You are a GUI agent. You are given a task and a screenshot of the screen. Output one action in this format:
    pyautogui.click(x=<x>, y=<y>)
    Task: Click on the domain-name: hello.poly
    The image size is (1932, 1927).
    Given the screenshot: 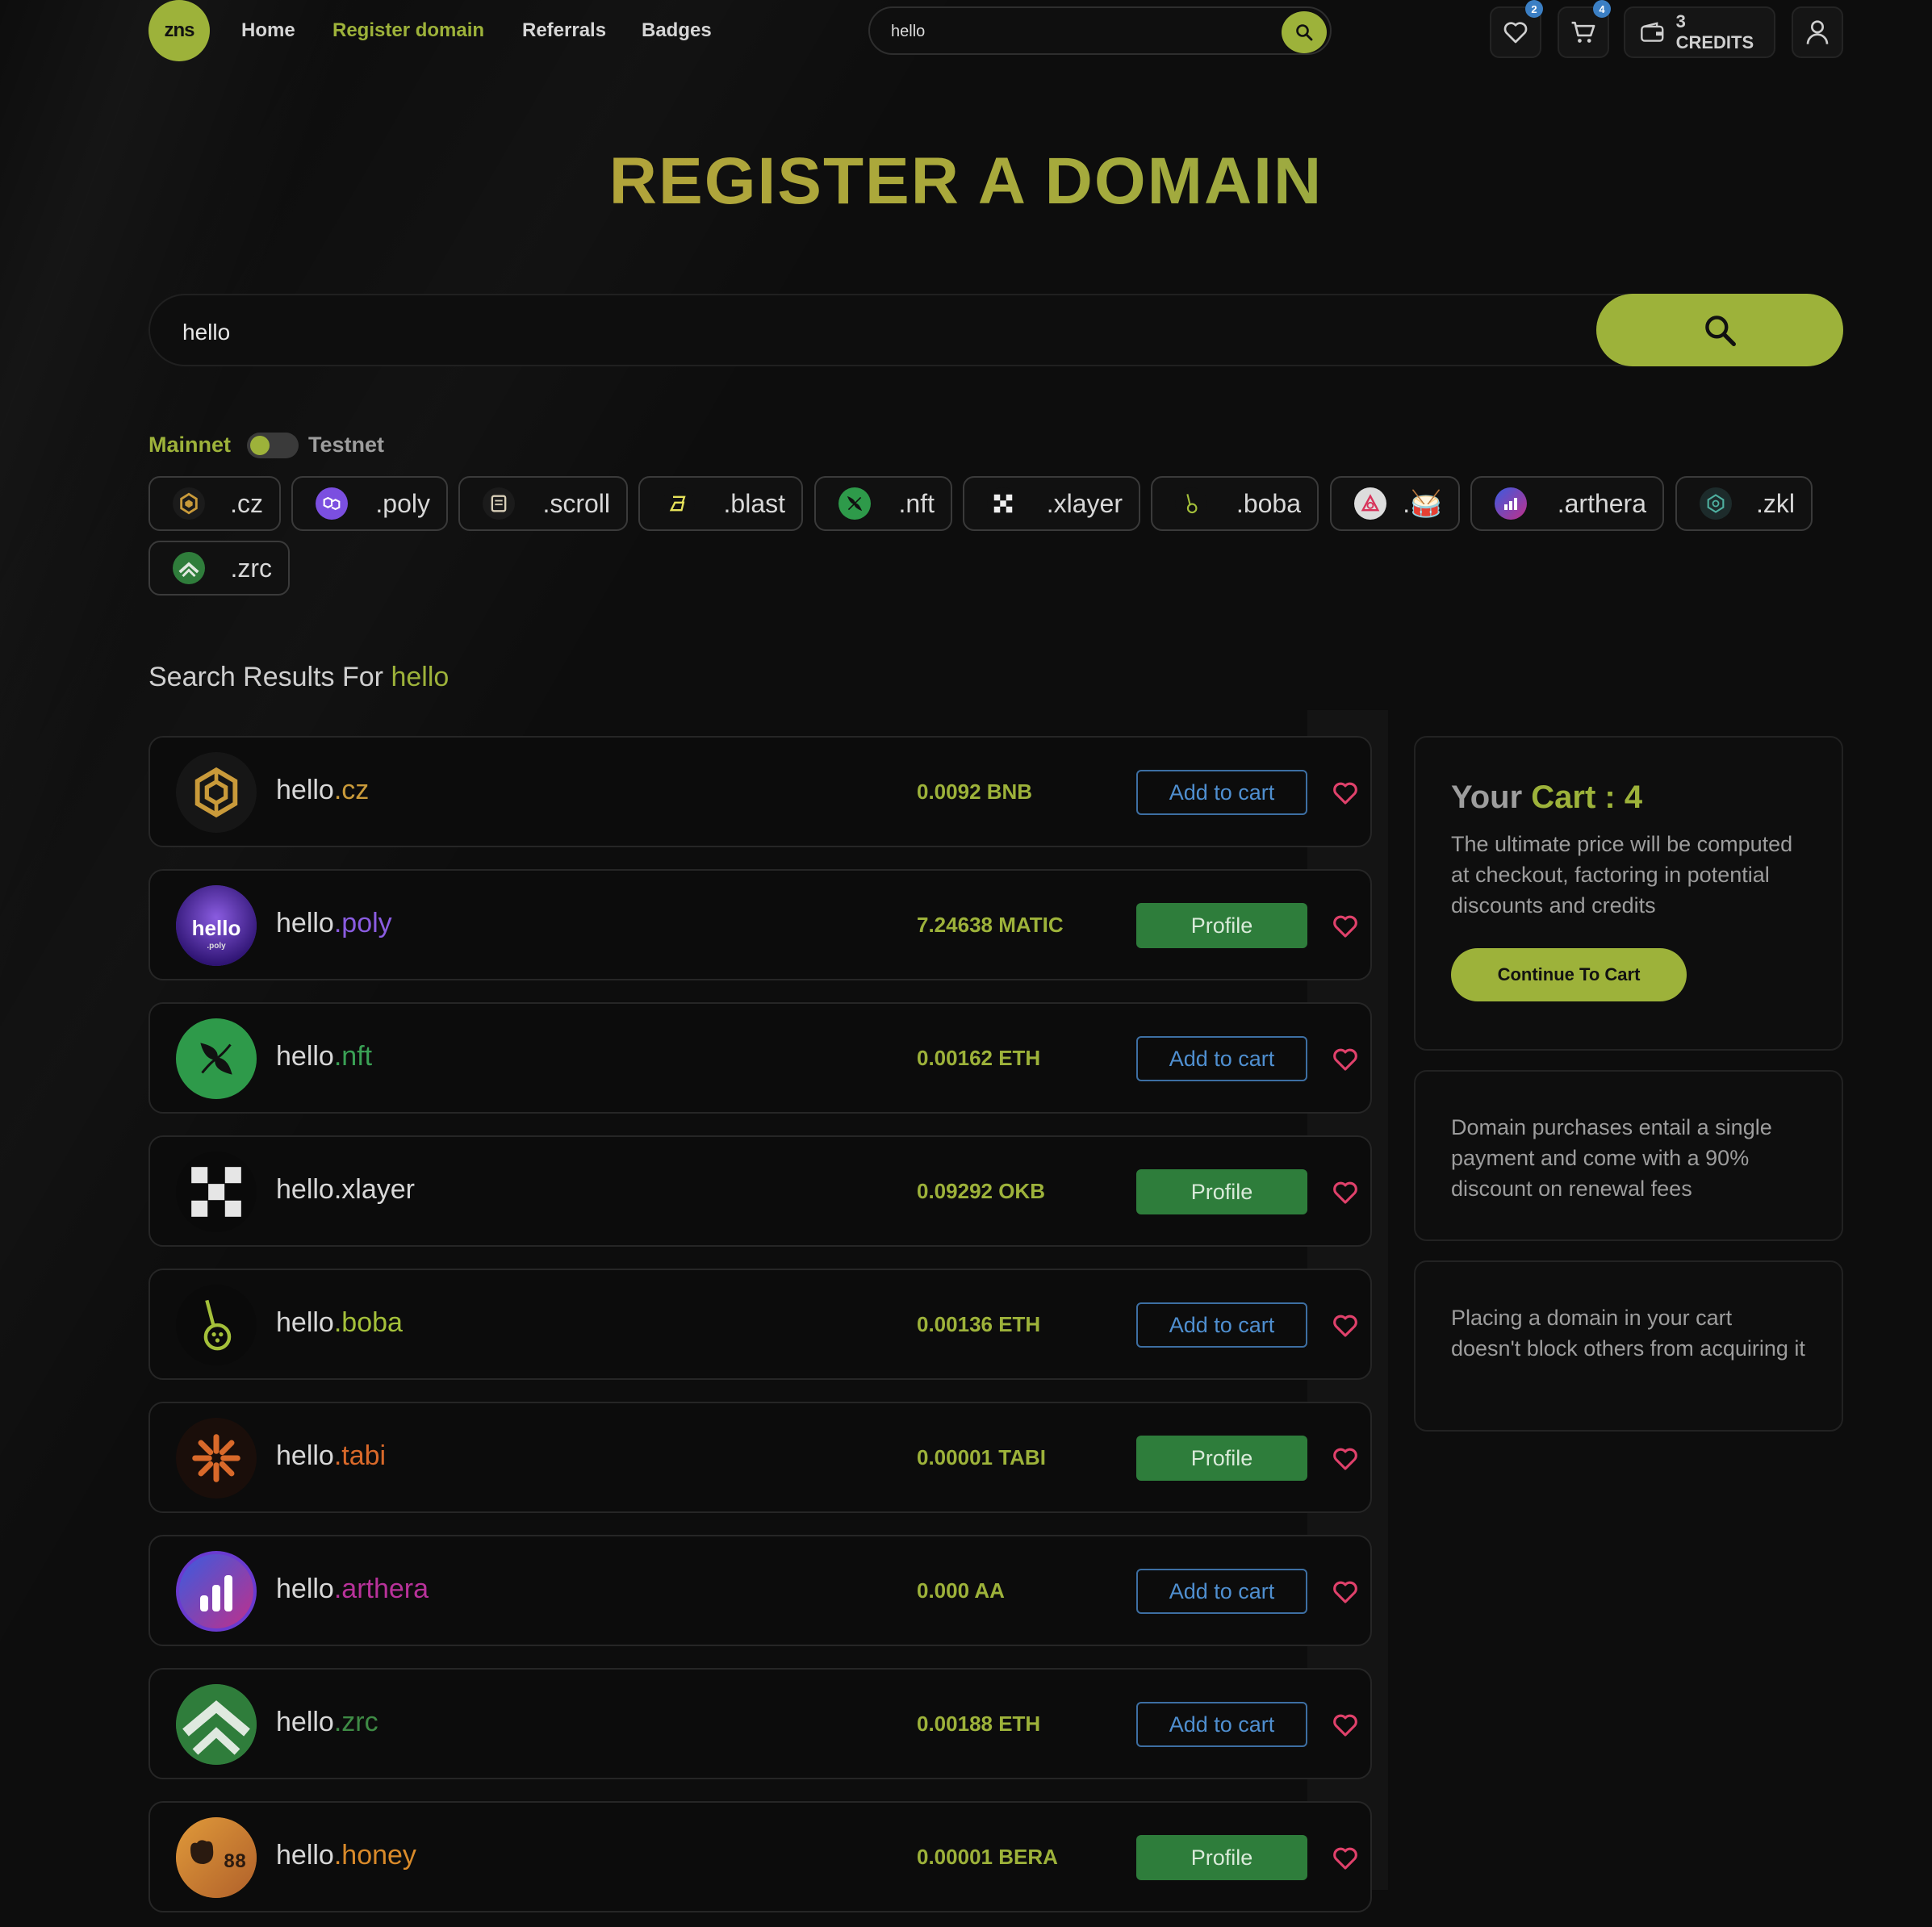 What is the action you would take?
    pyautogui.click(x=334, y=923)
    